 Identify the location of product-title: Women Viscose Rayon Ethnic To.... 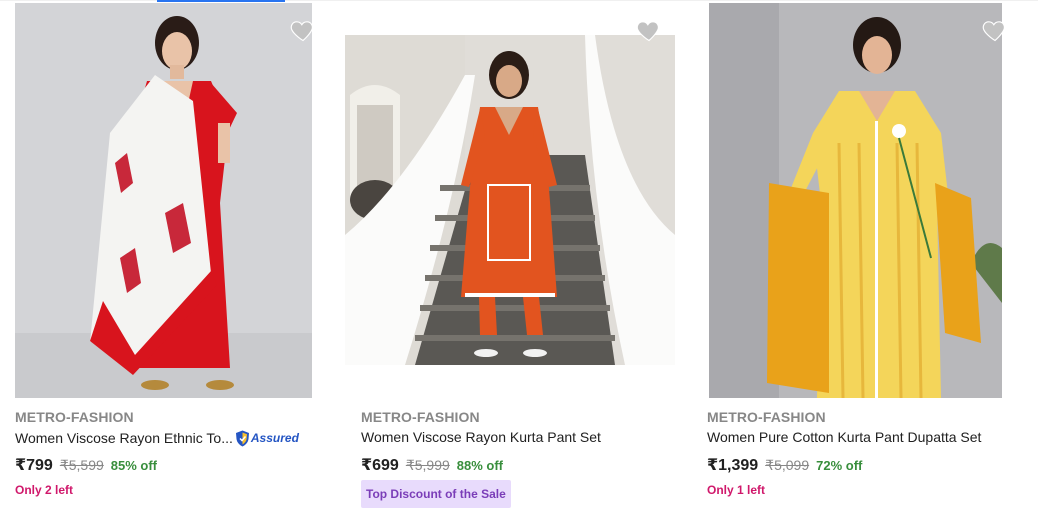
(124, 438).